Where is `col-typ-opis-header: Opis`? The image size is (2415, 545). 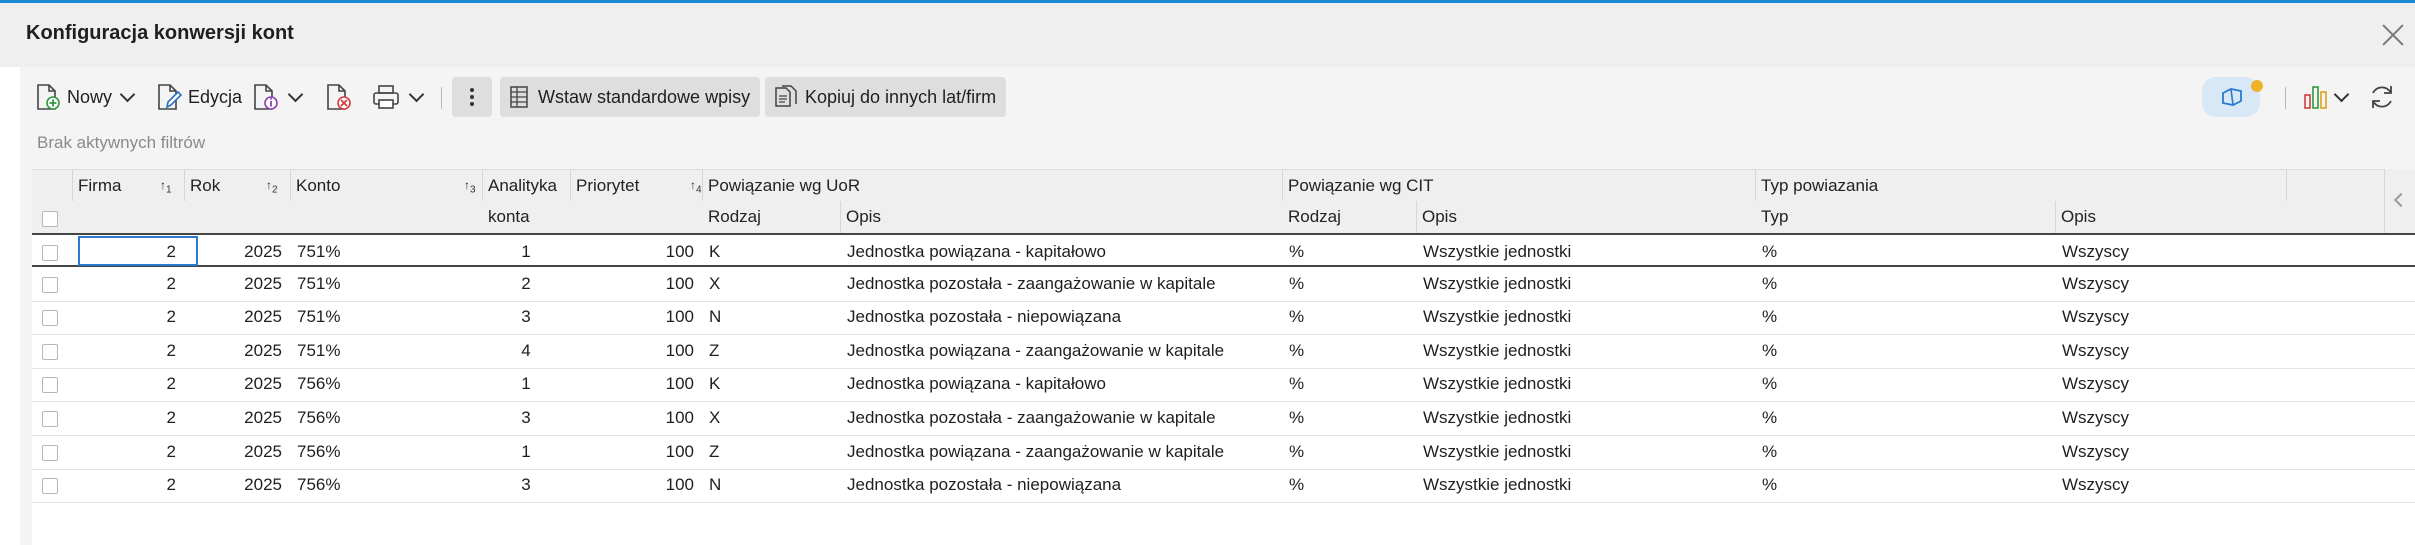
col-typ-opis-header: Opis is located at coordinates (2170, 217).